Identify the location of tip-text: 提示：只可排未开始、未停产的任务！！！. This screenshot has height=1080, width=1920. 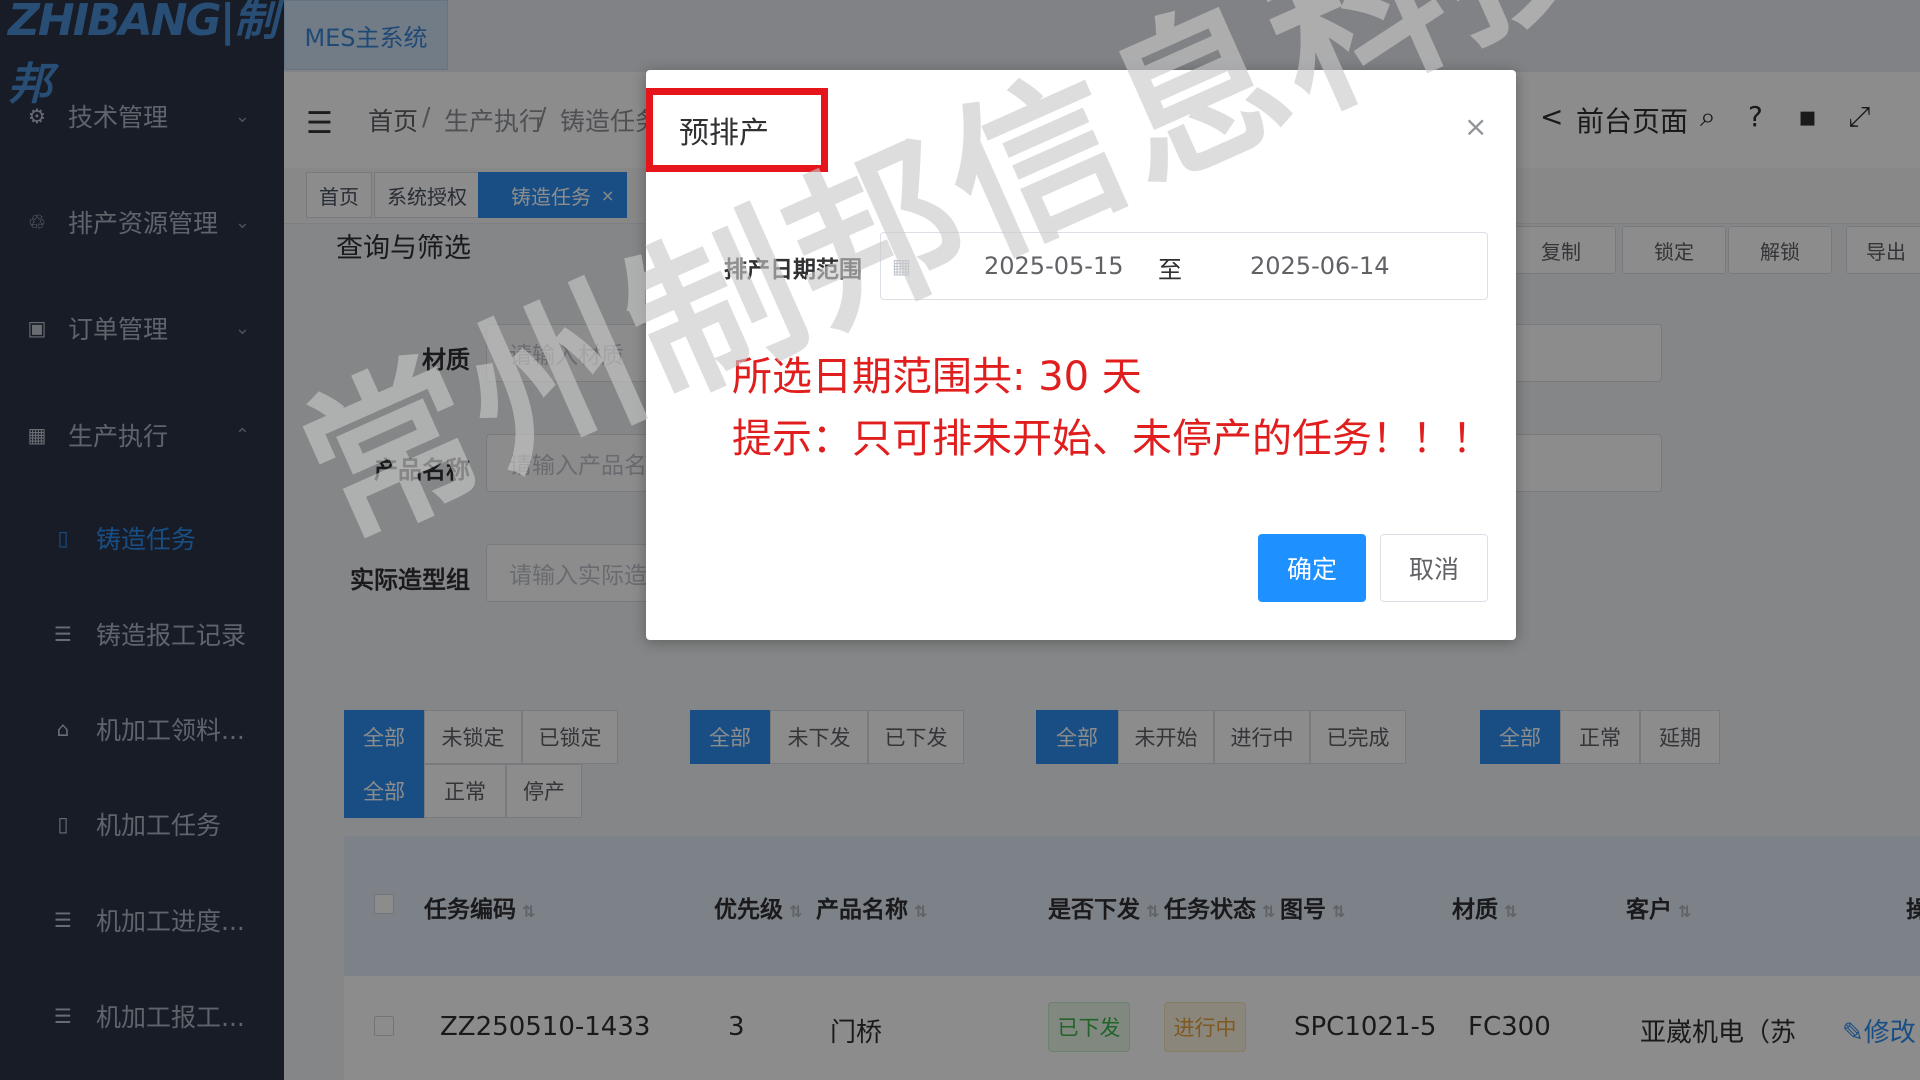
(1112, 439).